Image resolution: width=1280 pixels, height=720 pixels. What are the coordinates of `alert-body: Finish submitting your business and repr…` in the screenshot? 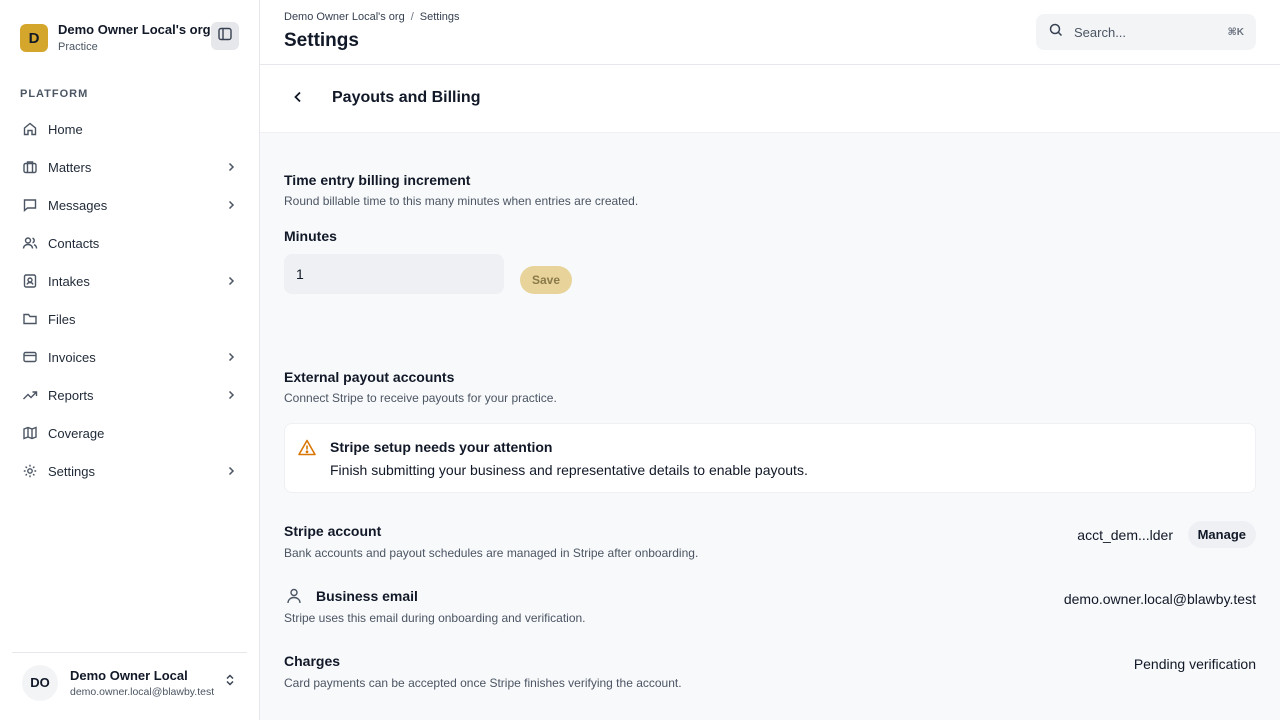 It's located at (569, 470).